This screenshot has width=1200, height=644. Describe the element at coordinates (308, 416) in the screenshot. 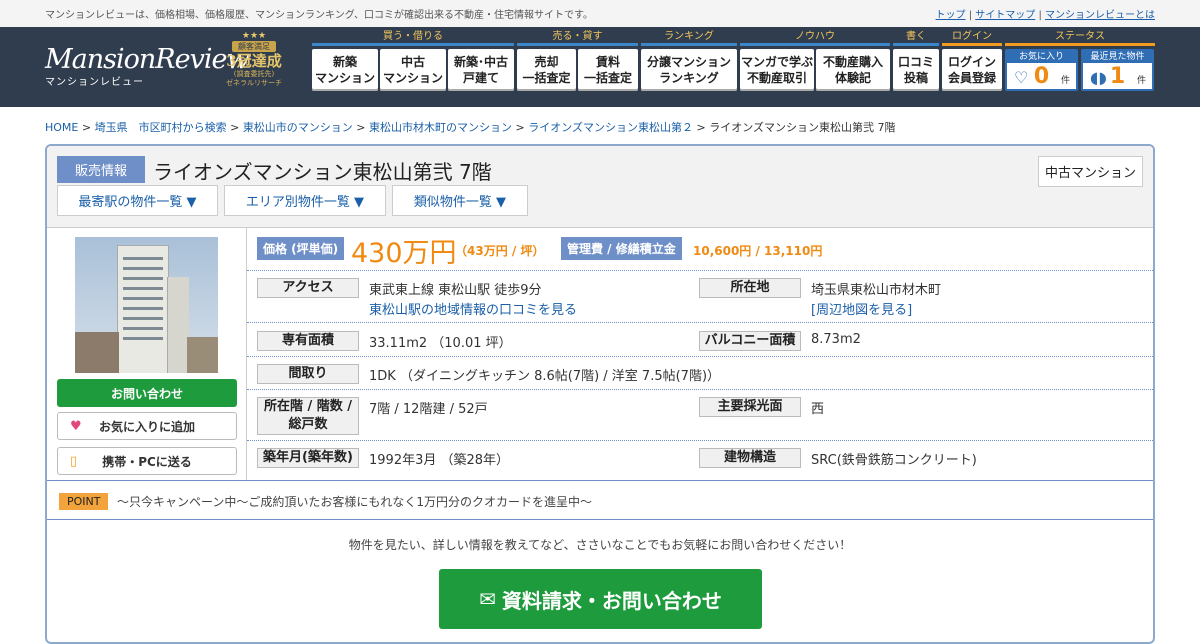

I see `floor-label: 所在階 / 階数 / 総戸数` at that location.